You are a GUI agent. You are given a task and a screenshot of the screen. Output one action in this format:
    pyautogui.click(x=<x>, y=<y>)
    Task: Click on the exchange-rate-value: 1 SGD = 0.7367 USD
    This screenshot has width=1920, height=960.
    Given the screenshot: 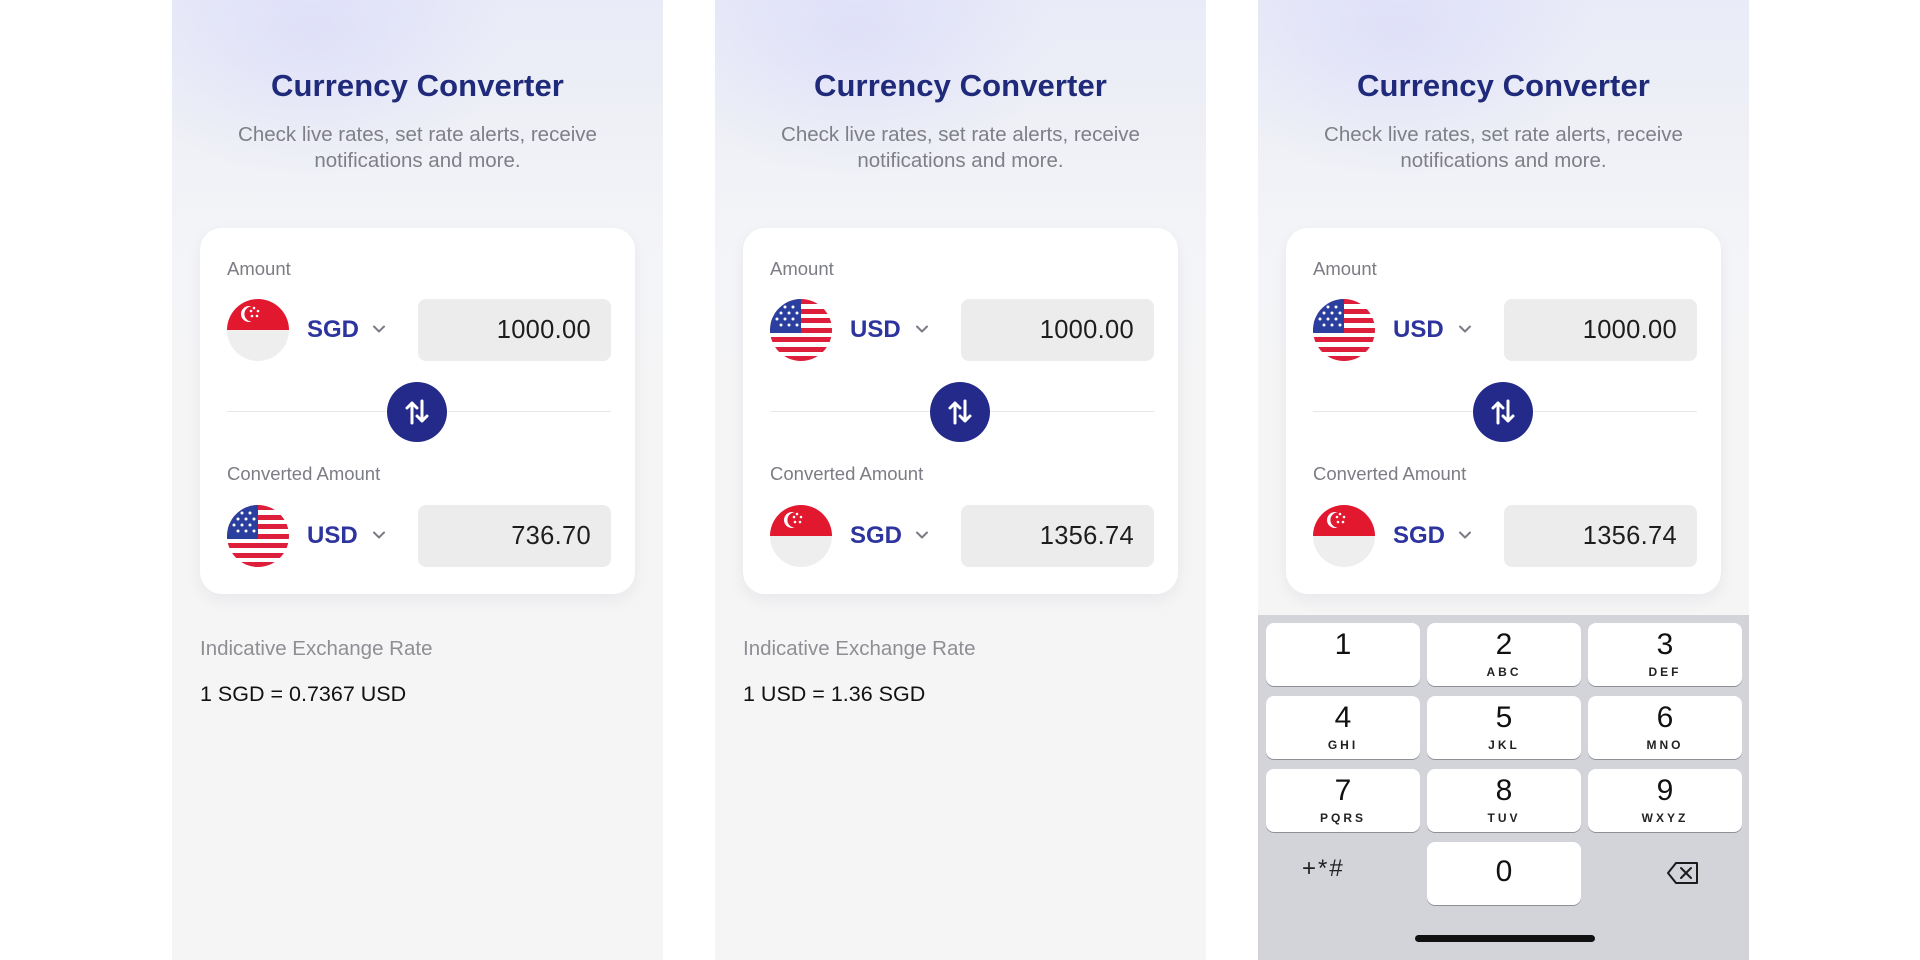 What is the action you would take?
    pyautogui.click(x=303, y=694)
    